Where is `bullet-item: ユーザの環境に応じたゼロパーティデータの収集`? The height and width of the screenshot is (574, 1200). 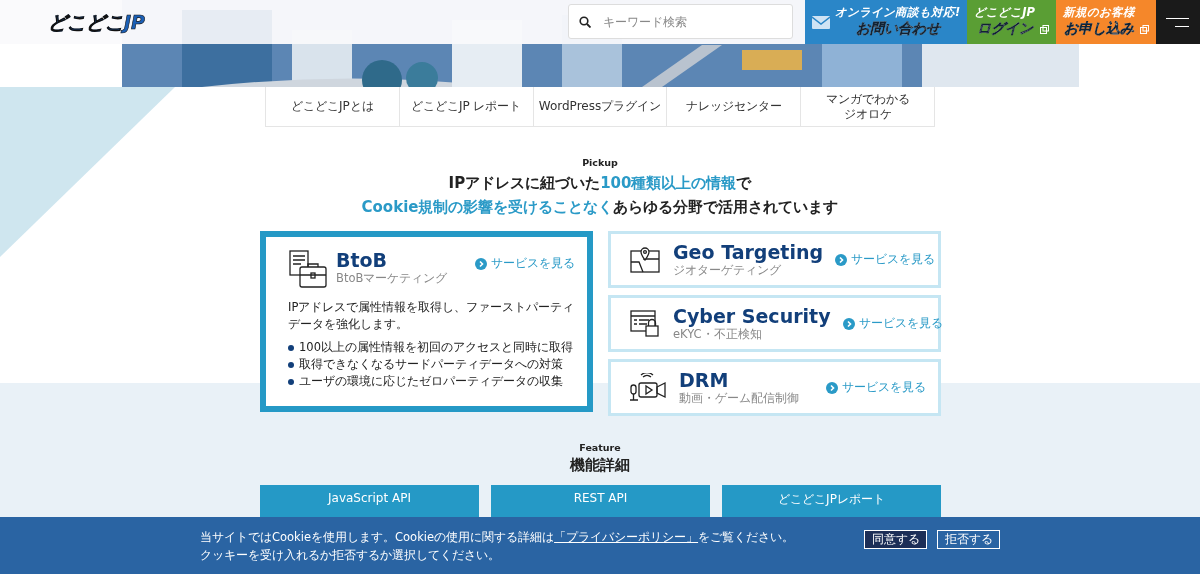 bullet-item: ユーザの環境に応じたゼロパーティデータの収集 is located at coordinates (431, 381).